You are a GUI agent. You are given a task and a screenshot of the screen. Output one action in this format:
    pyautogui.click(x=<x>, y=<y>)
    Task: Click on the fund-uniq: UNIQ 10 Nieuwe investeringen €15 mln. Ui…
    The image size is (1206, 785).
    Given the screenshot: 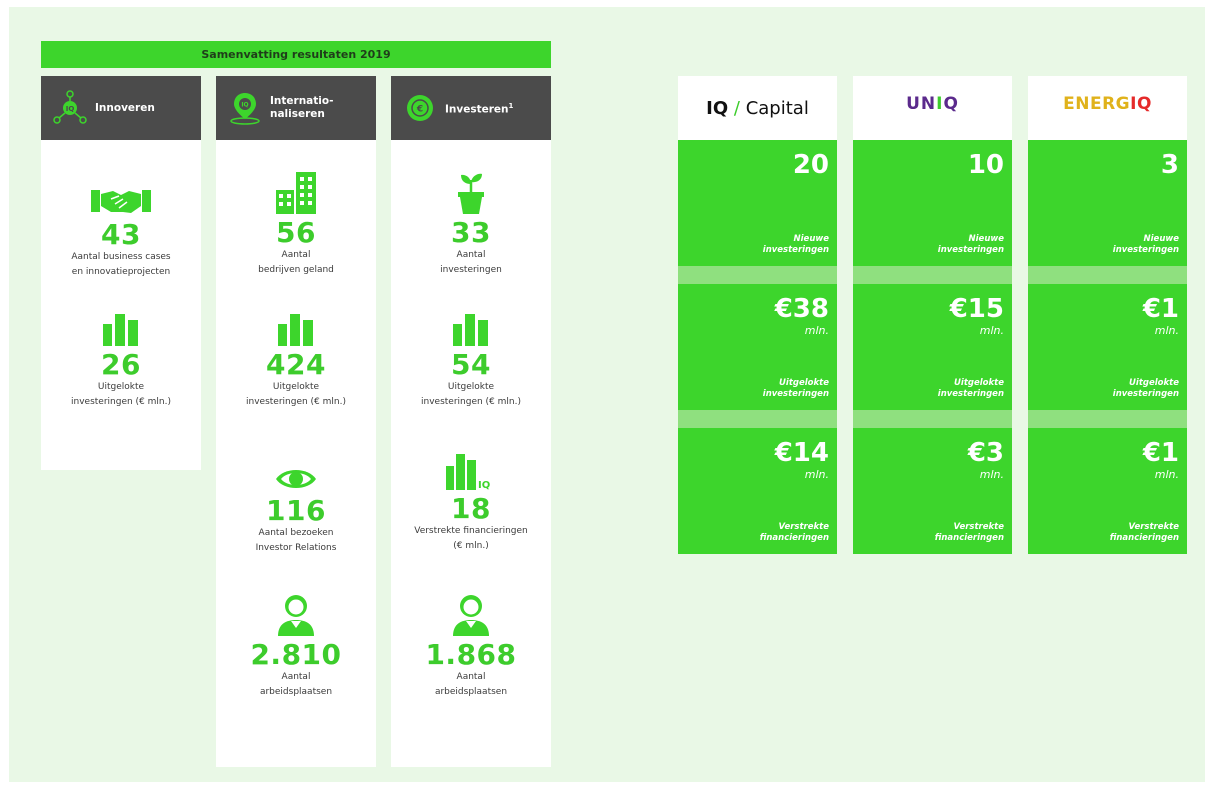 What is the action you would take?
    pyautogui.click(x=932, y=315)
    